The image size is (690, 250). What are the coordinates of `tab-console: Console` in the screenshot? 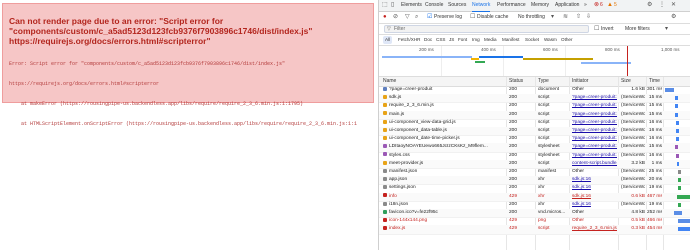 It's located at (434, 5).